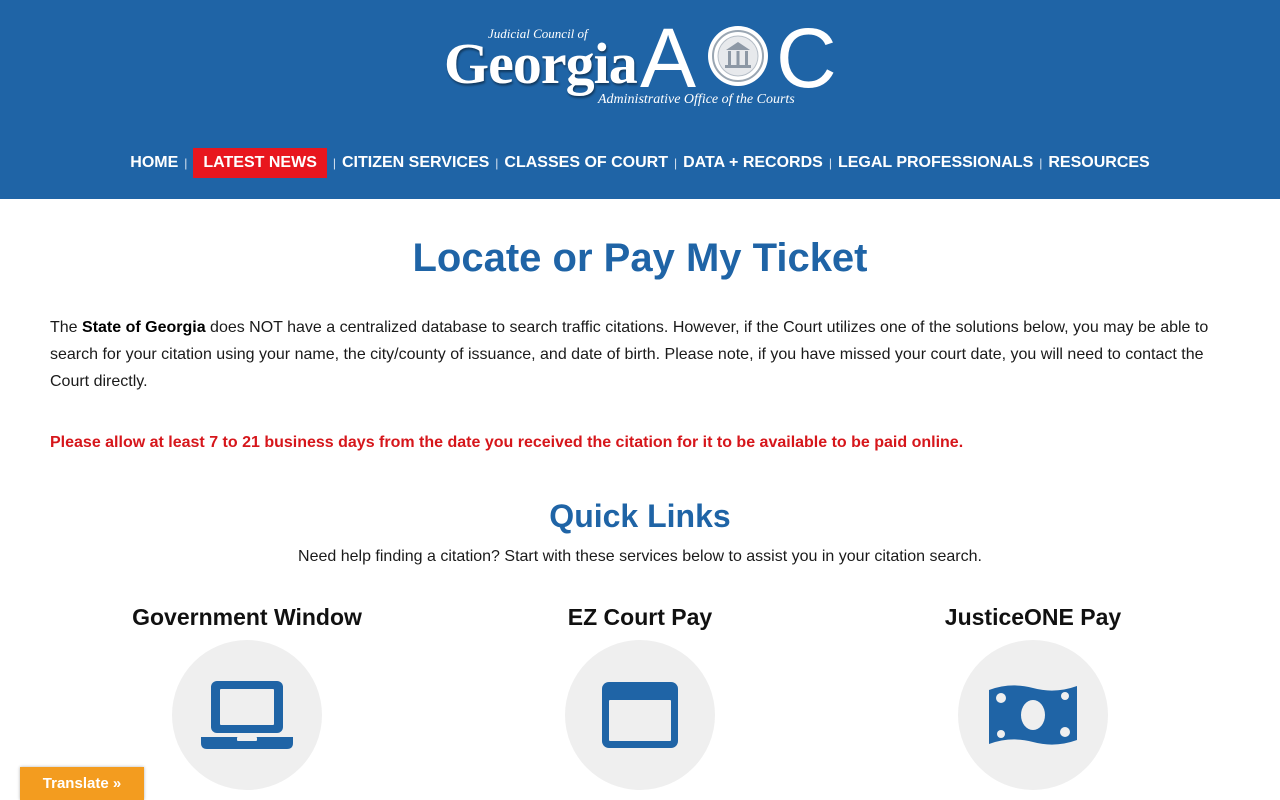 This screenshot has height=800, width=1280. I want to click on ez-court-pay-link, so click(640, 715).